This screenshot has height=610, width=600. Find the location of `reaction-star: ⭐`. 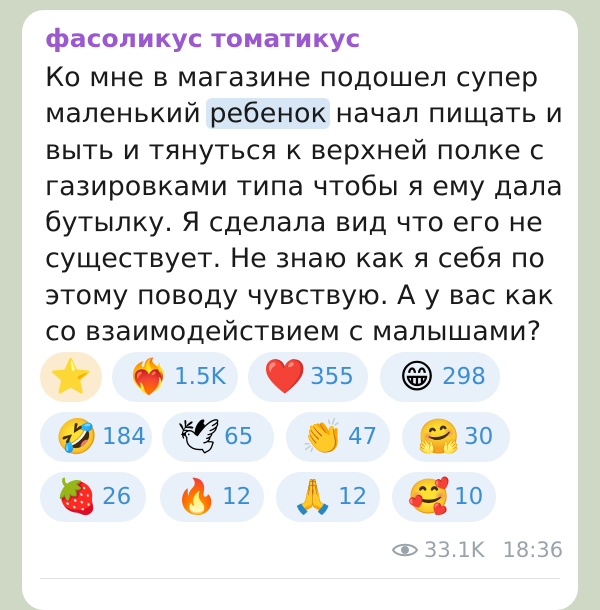

reaction-star: ⭐ is located at coordinates (71, 377).